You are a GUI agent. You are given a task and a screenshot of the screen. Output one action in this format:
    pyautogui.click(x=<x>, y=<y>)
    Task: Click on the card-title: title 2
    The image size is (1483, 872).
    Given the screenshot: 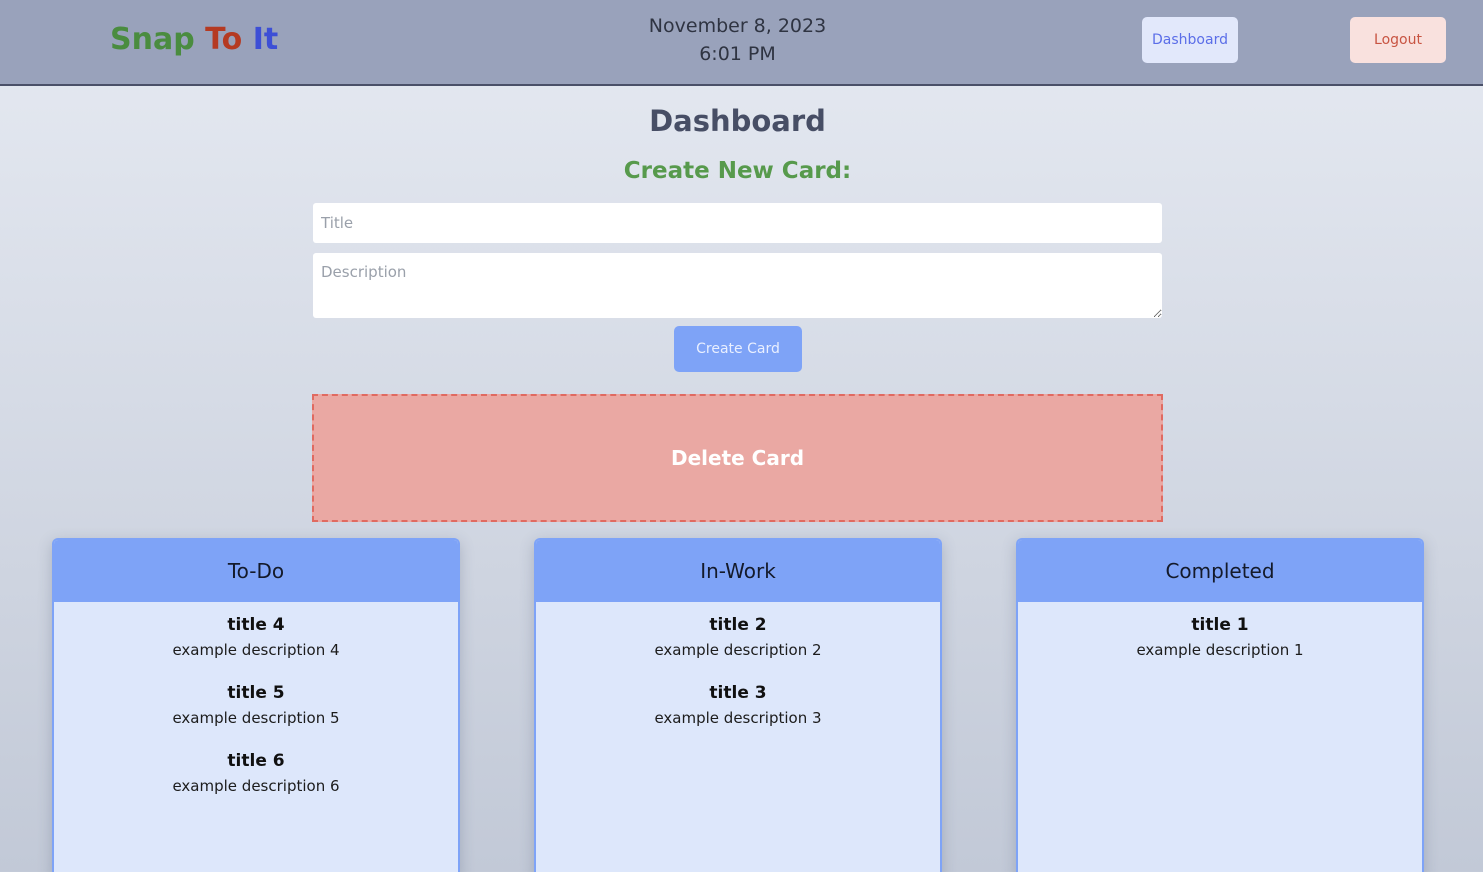 What is the action you would take?
    pyautogui.click(x=738, y=625)
    